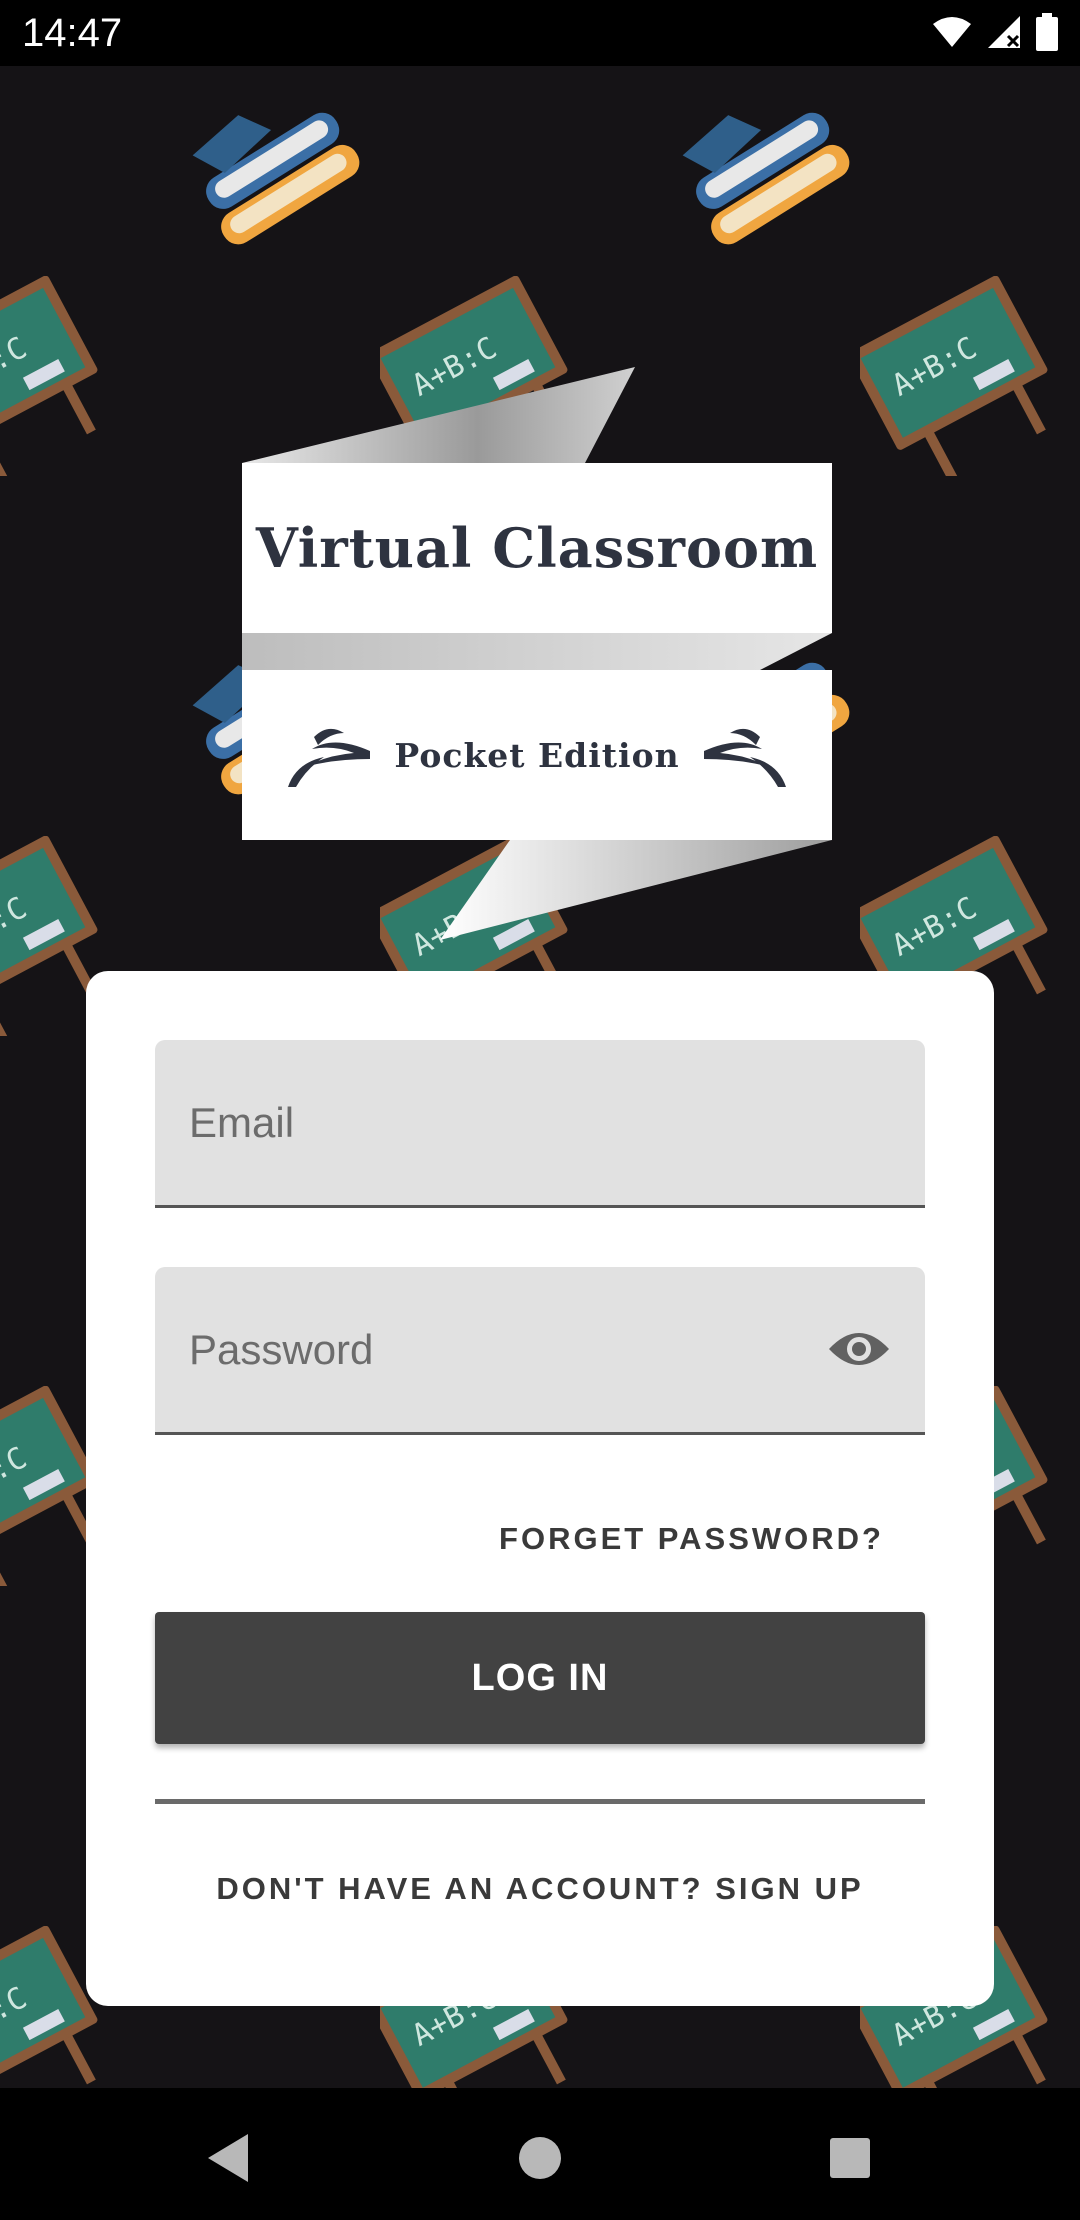 This screenshot has width=1080, height=2220. What do you see at coordinates (537, 653) in the screenshot?
I see `logo-ribbon` at bounding box center [537, 653].